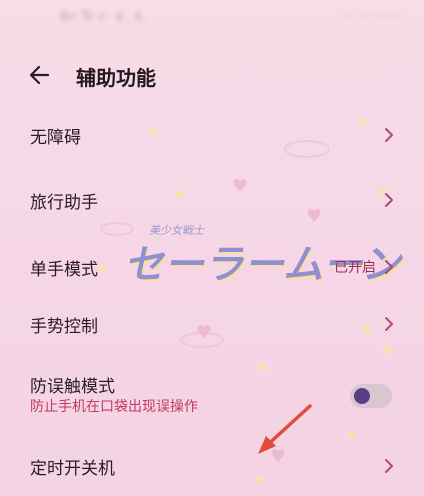 This screenshot has width=424, height=496. Describe the element at coordinates (212, 135) in the screenshot. I see `menu-item-accessibility: 无障碍` at that location.